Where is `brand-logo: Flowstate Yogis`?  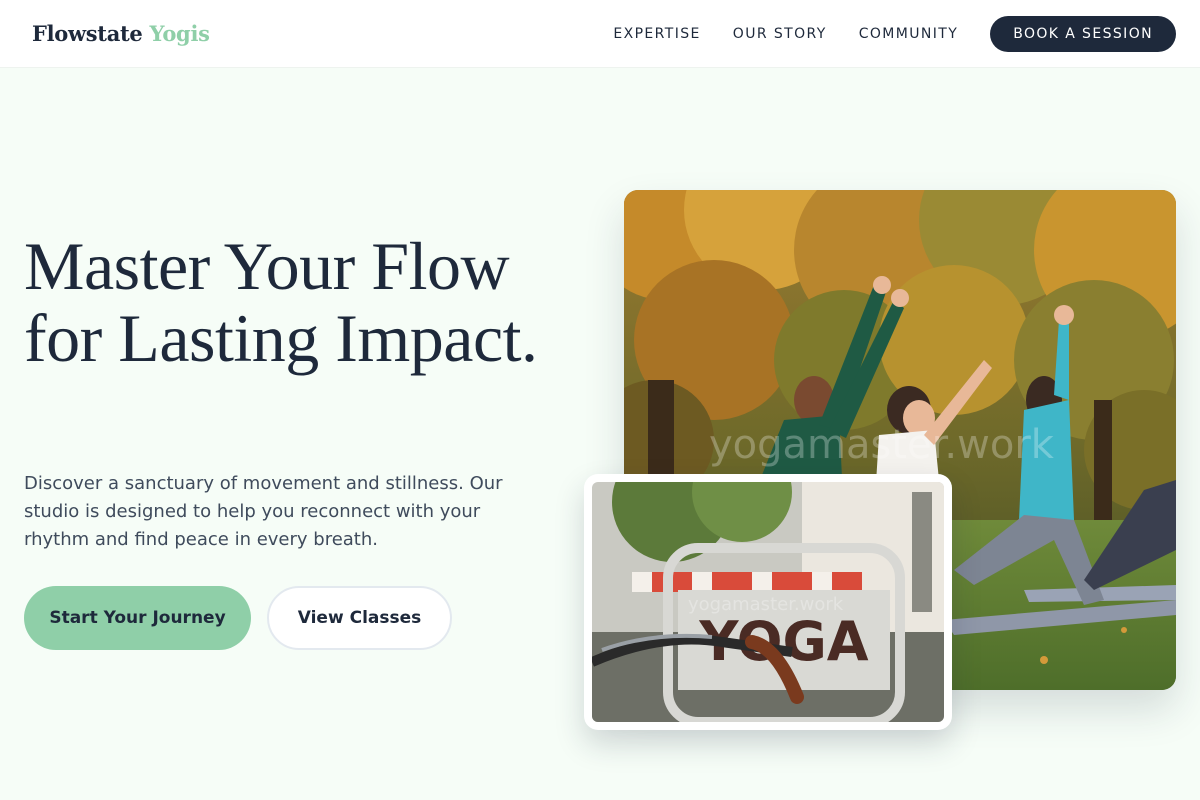 brand-logo: Flowstate Yogis is located at coordinates (121, 33).